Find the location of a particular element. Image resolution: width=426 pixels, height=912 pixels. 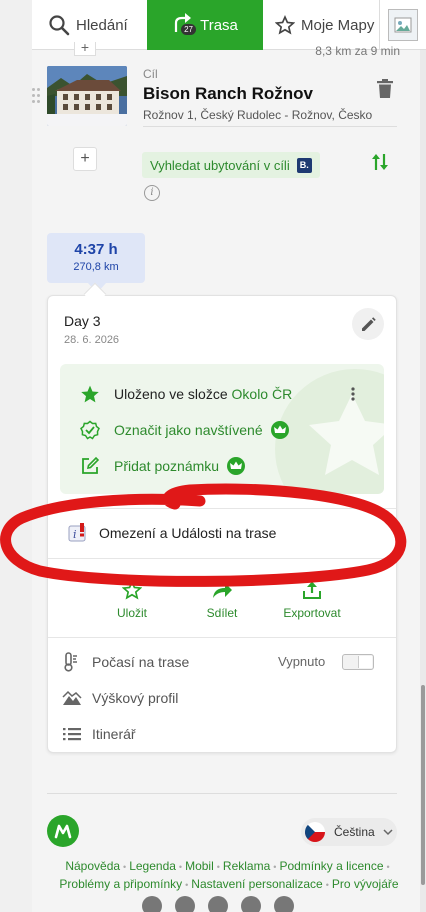

trash-icon is located at coordinates (385, 88).